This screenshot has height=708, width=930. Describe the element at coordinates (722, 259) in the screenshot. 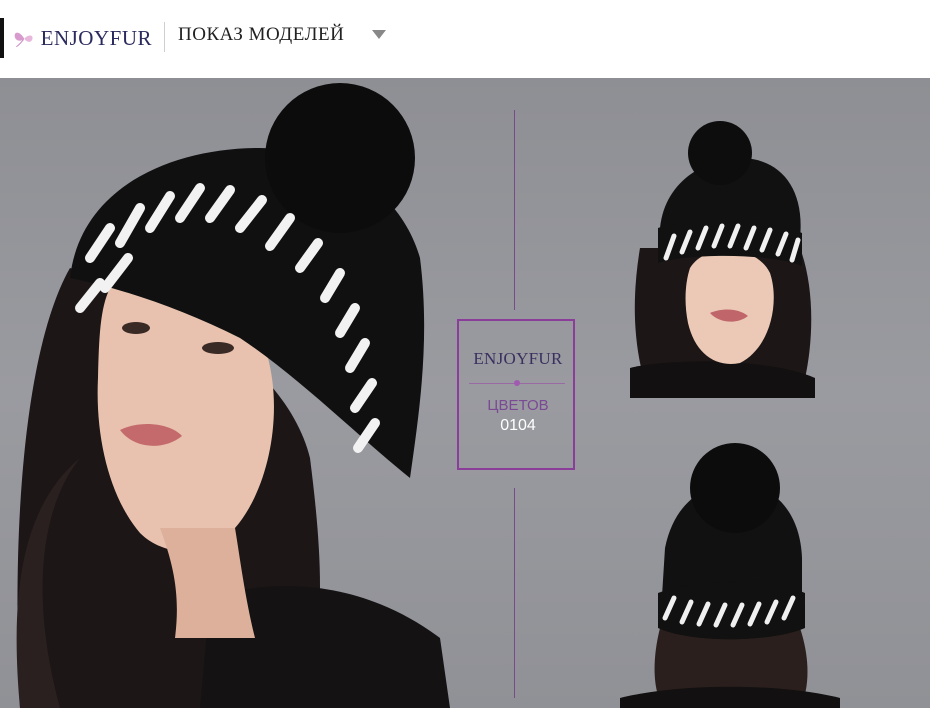

I see `model-front-photo` at that location.